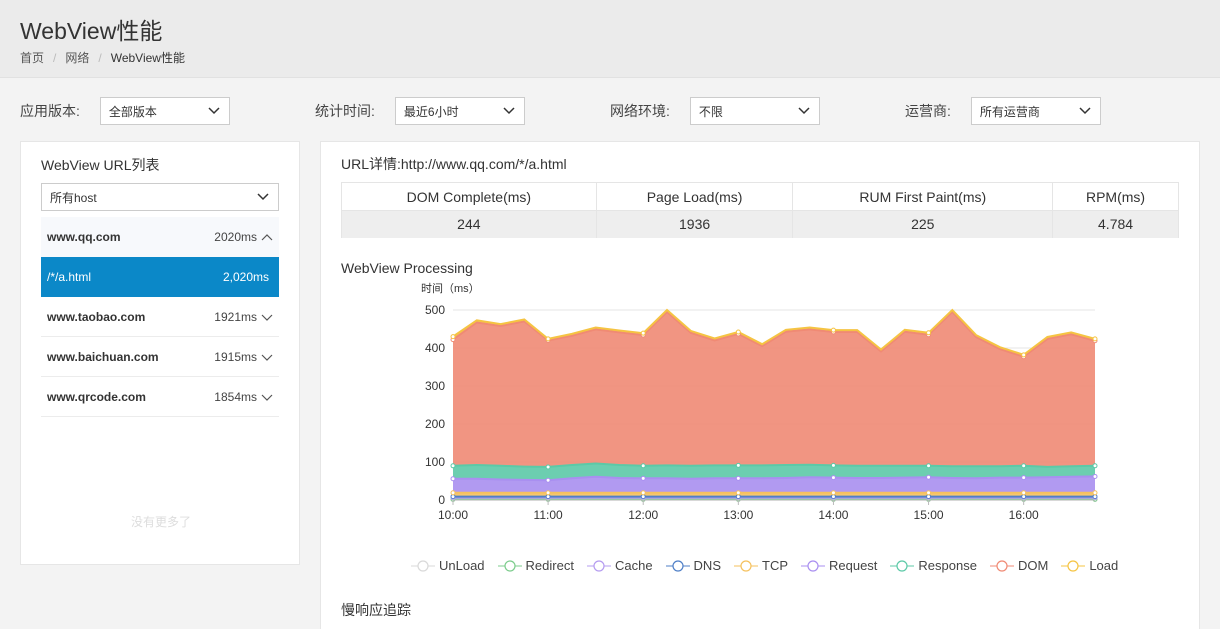 The image size is (1220, 629). Describe the element at coordinates (376, 610) in the screenshot. I see `slow-response-title: 慢响应追踪` at that location.